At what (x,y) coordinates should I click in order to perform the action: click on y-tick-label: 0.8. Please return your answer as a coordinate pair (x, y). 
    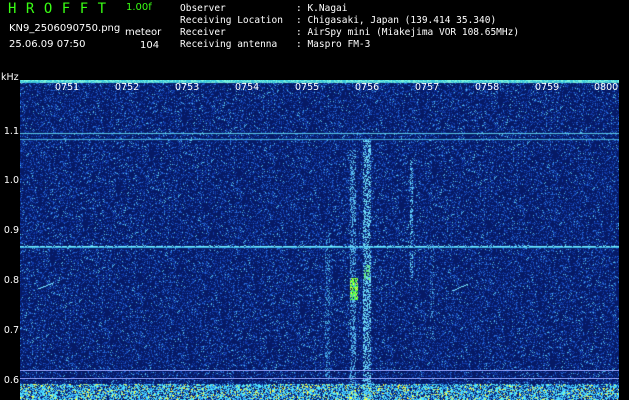
    Looking at the image, I should click on (11, 280).